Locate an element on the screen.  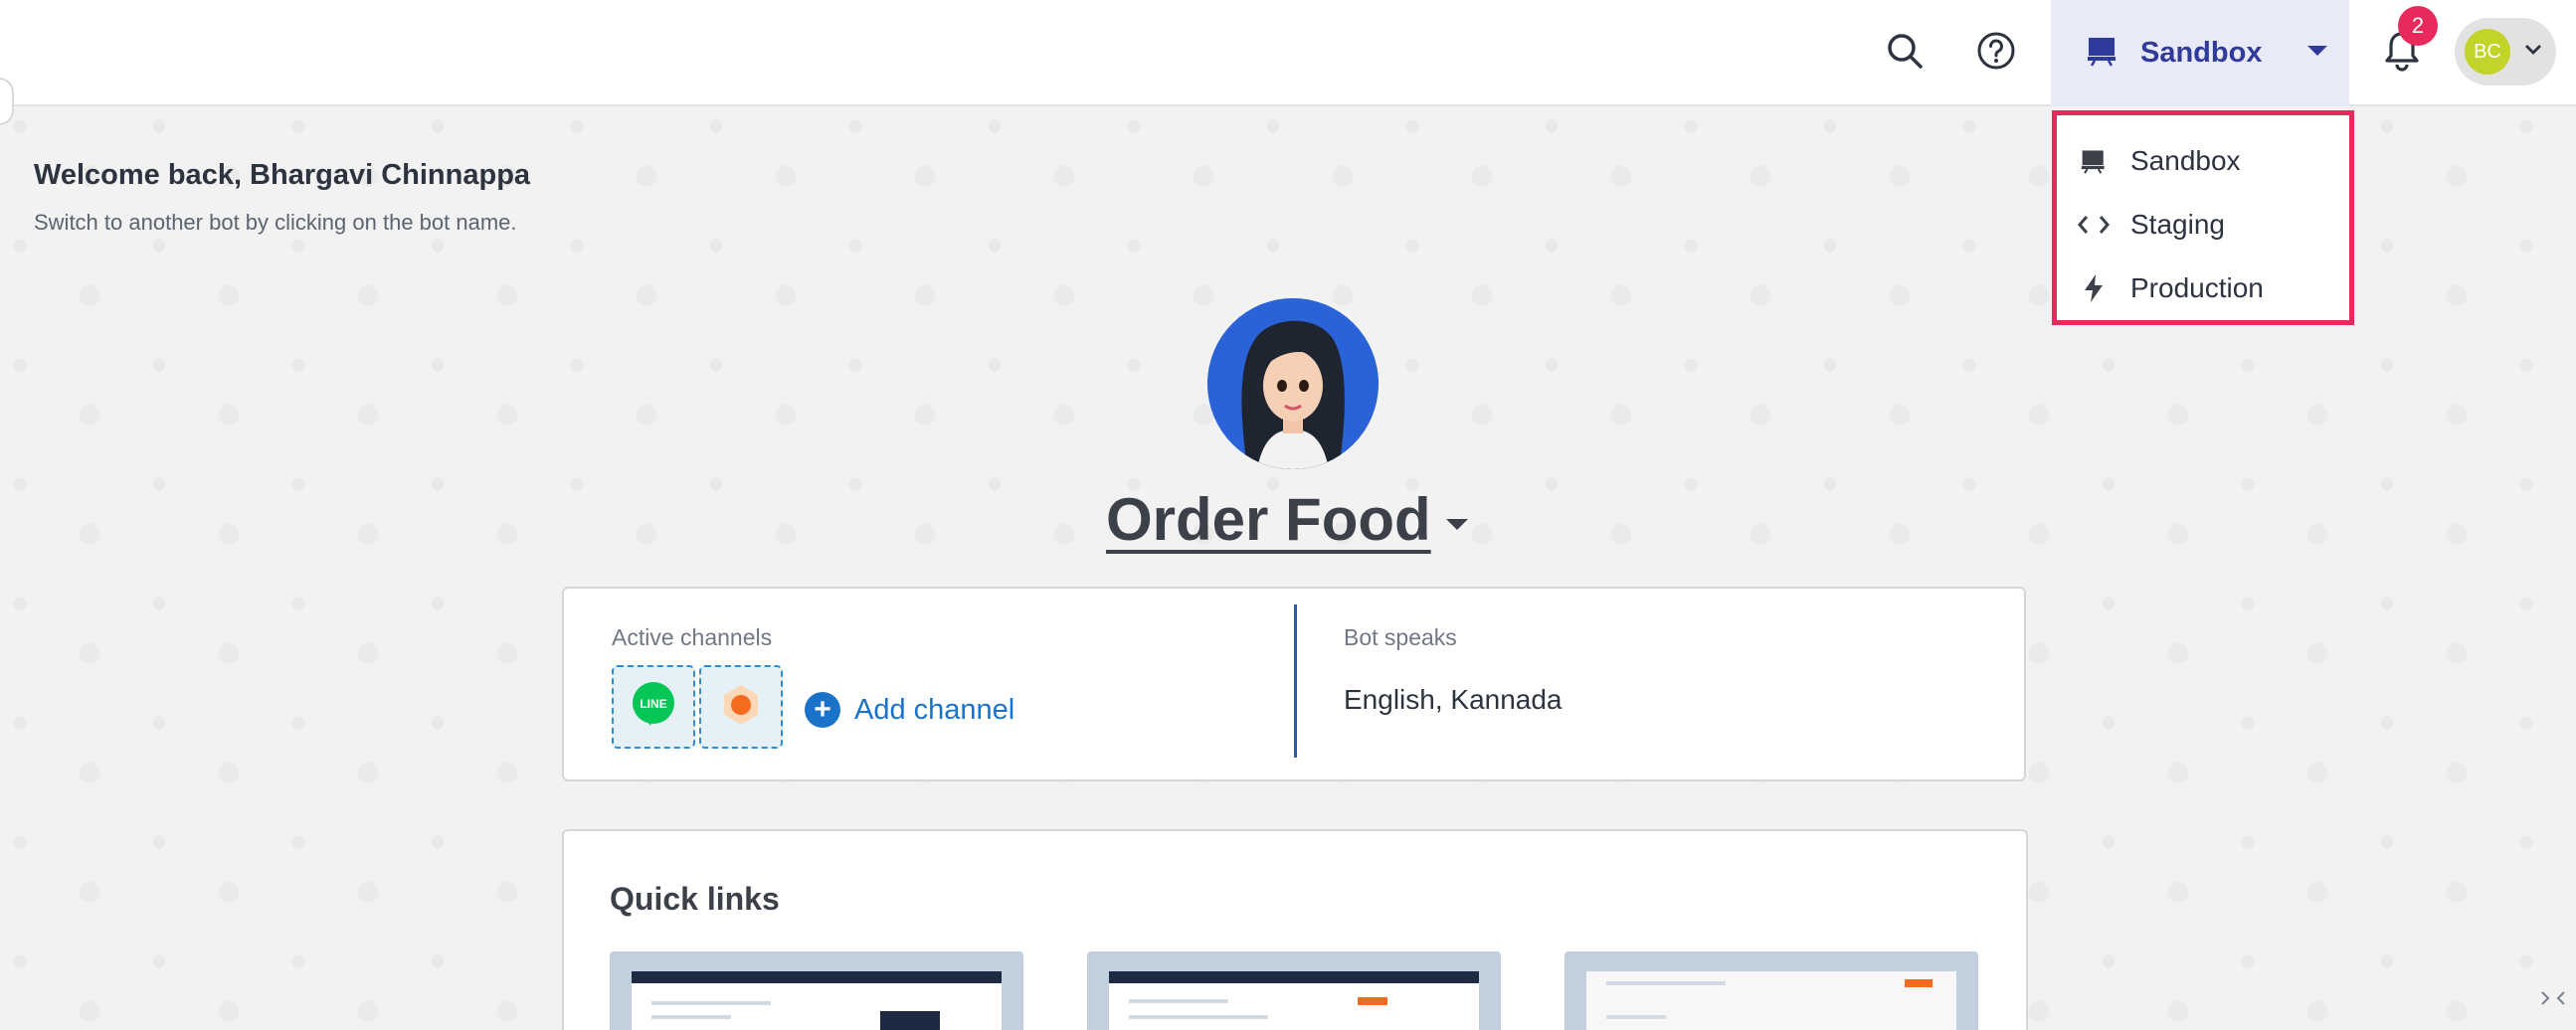
env-option-label: Staging is located at coordinates (2177, 224).